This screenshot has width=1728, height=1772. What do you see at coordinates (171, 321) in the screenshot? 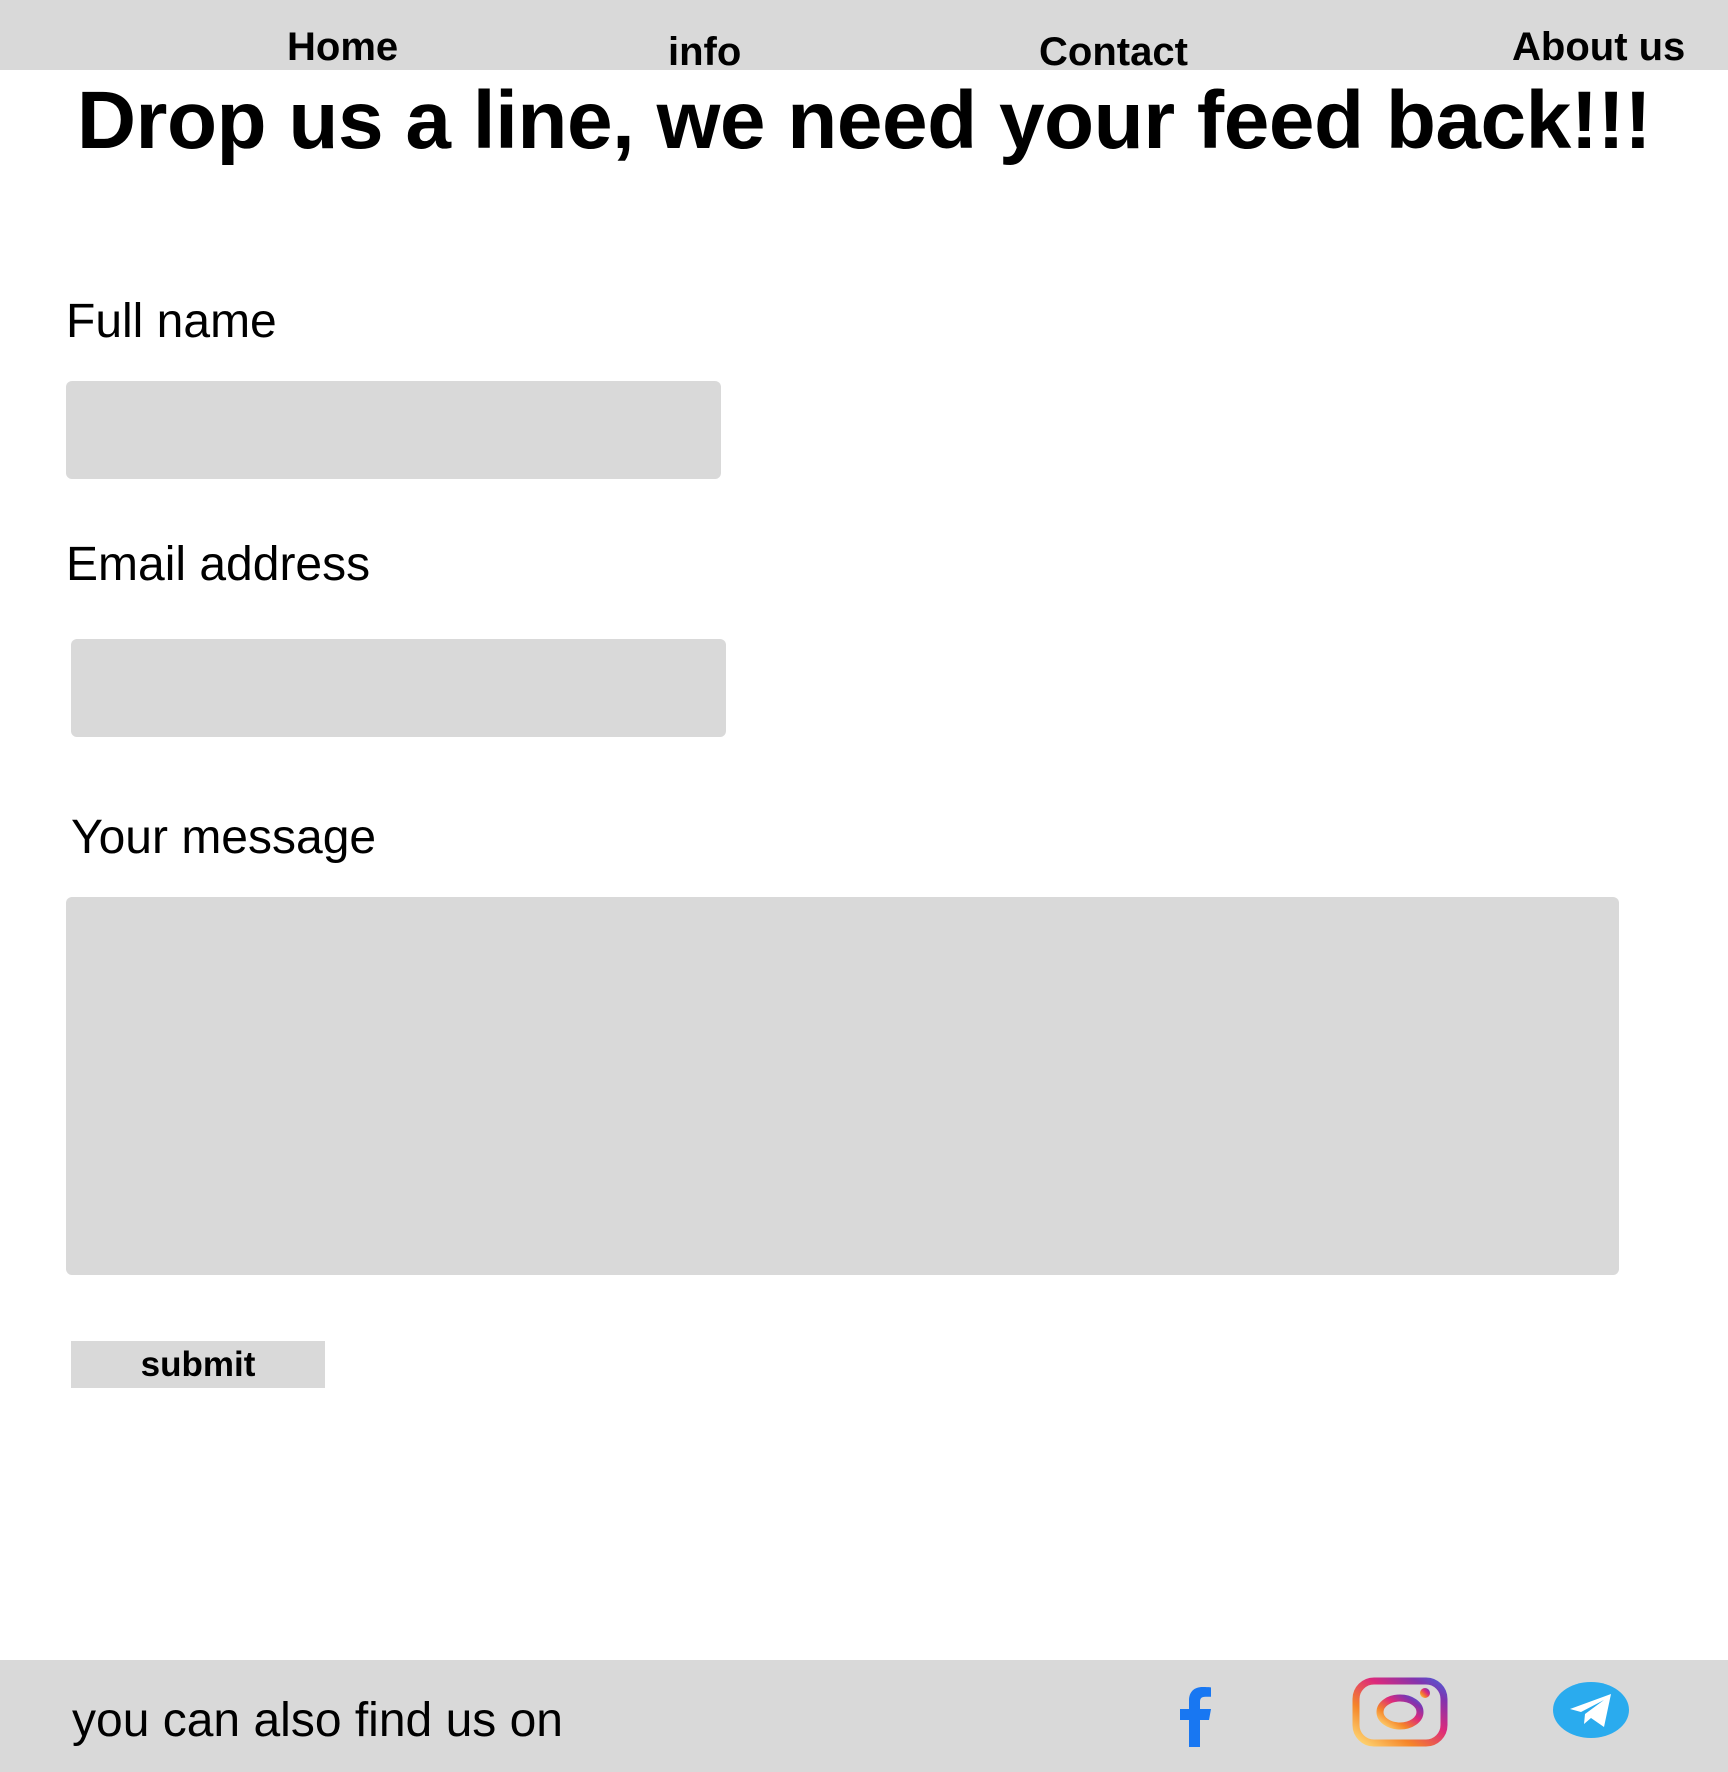
I see `full-name-label: Full name` at bounding box center [171, 321].